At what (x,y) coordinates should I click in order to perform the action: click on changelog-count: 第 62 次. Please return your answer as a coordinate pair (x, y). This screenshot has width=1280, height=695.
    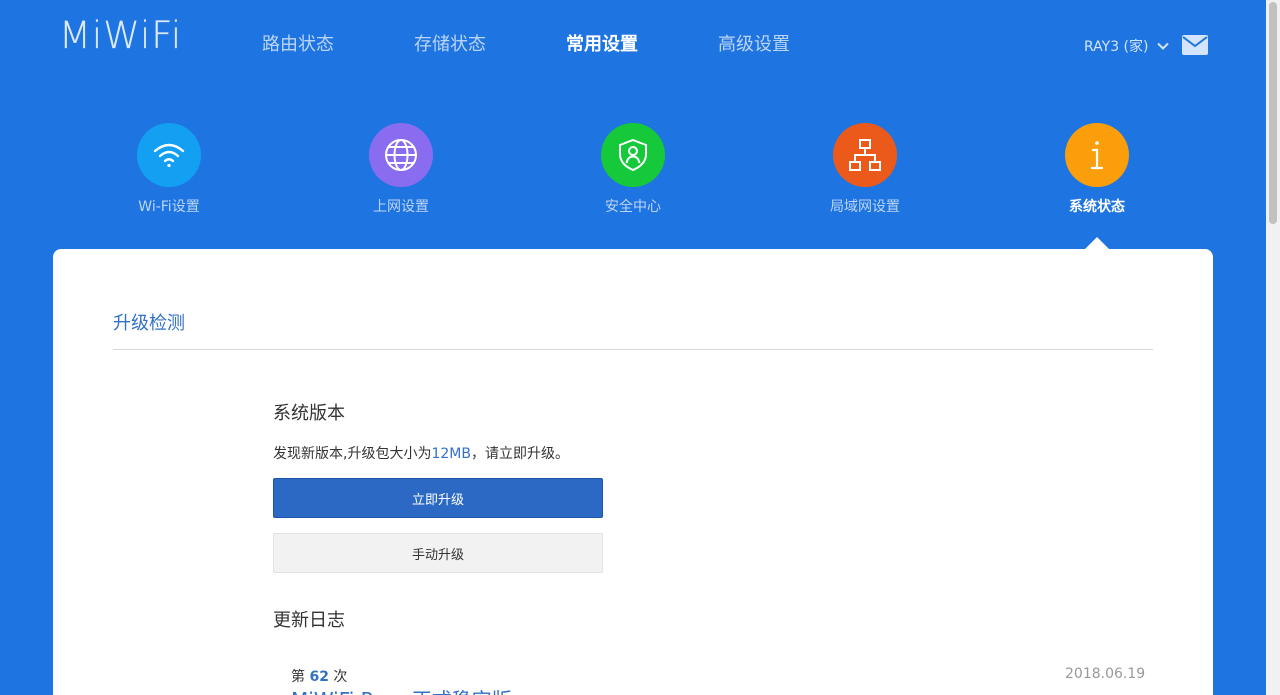
    Looking at the image, I should click on (319, 676).